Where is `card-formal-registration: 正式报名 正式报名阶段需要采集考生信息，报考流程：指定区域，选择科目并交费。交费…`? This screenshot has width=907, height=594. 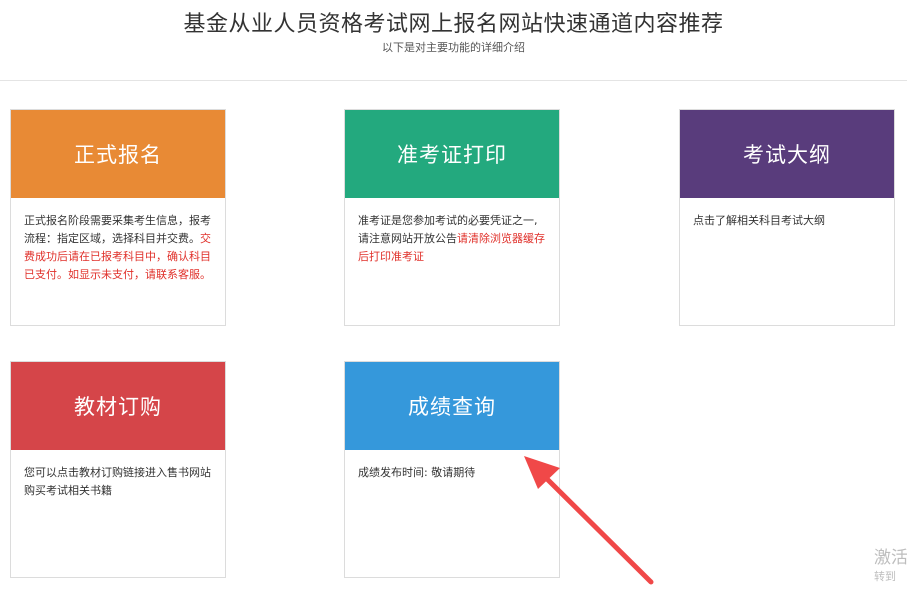
card-formal-registration: 正式报名 正式报名阶段需要采集考生信息，报考流程：指定区域，选择科目并交费。交费… is located at coordinates (118, 217).